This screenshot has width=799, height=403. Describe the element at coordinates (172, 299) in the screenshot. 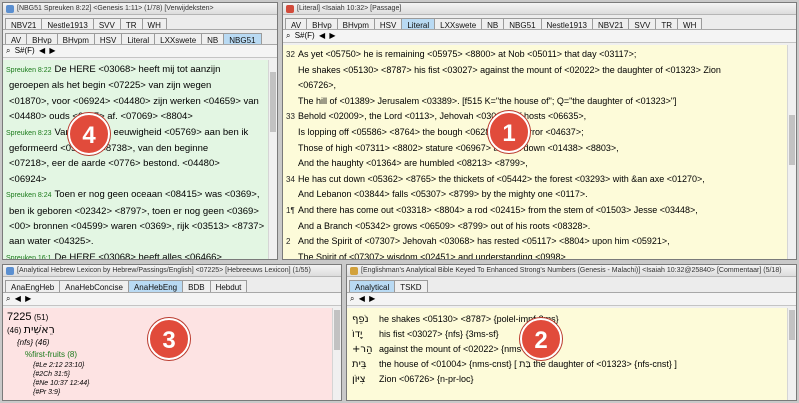

I see `pane-toolbar: ⌕ ◀ ▶` at that location.